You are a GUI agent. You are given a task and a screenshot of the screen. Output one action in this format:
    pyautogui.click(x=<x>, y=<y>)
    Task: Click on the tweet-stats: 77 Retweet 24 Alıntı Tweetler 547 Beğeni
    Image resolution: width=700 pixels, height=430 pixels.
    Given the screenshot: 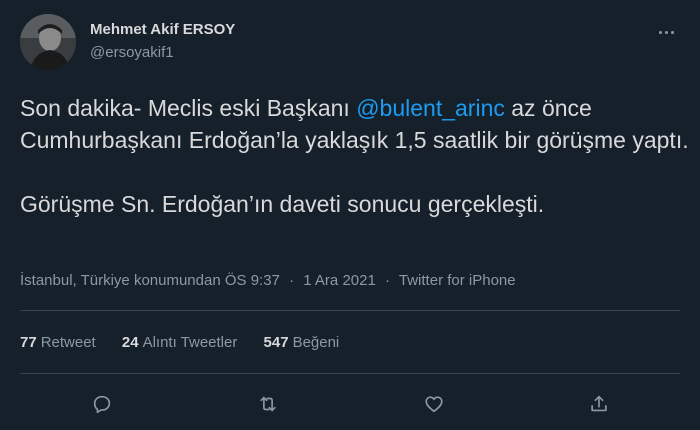 What is the action you would take?
    pyautogui.click(x=190, y=342)
    